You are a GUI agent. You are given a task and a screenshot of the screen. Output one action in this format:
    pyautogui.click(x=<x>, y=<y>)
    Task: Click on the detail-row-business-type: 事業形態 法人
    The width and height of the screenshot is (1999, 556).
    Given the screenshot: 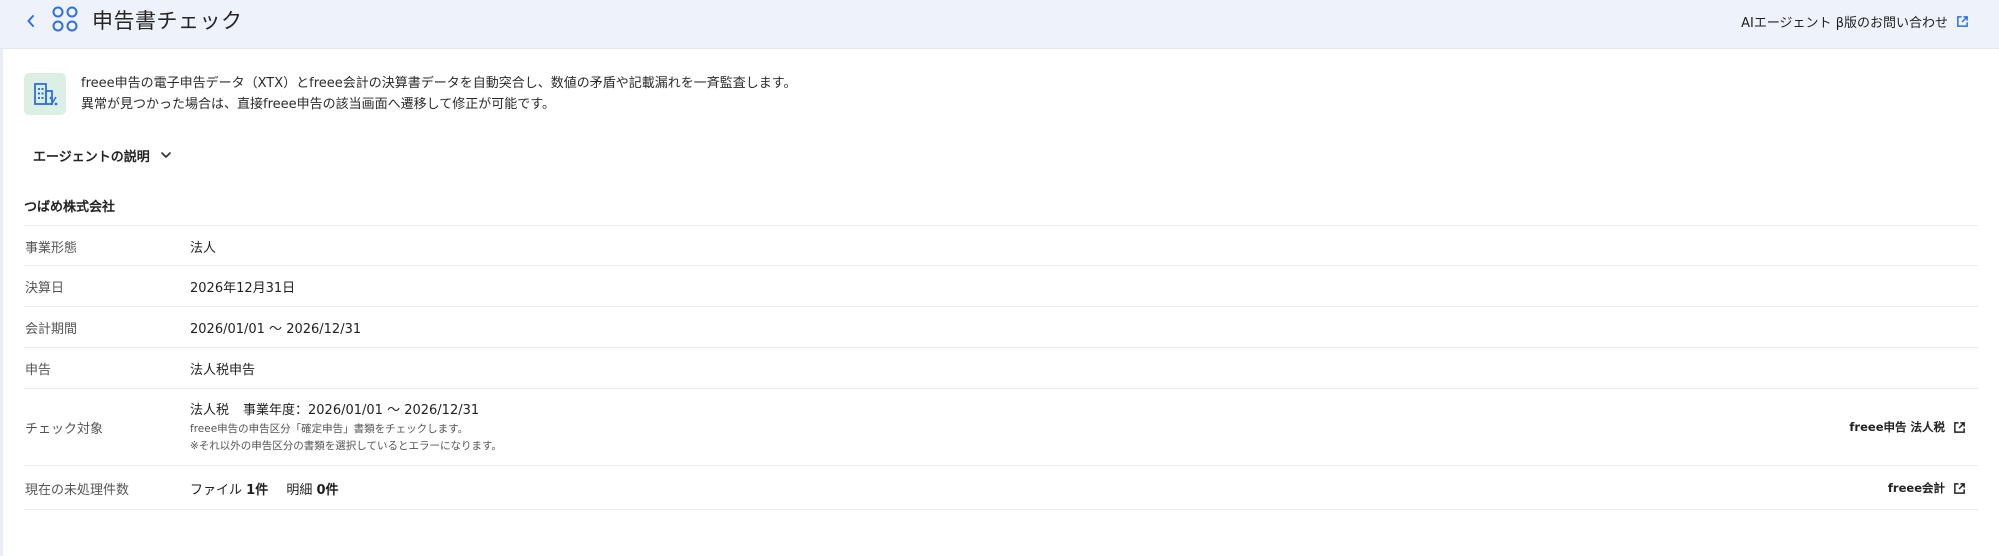 What is the action you would take?
    pyautogui.click(x=1001, y=245)
    